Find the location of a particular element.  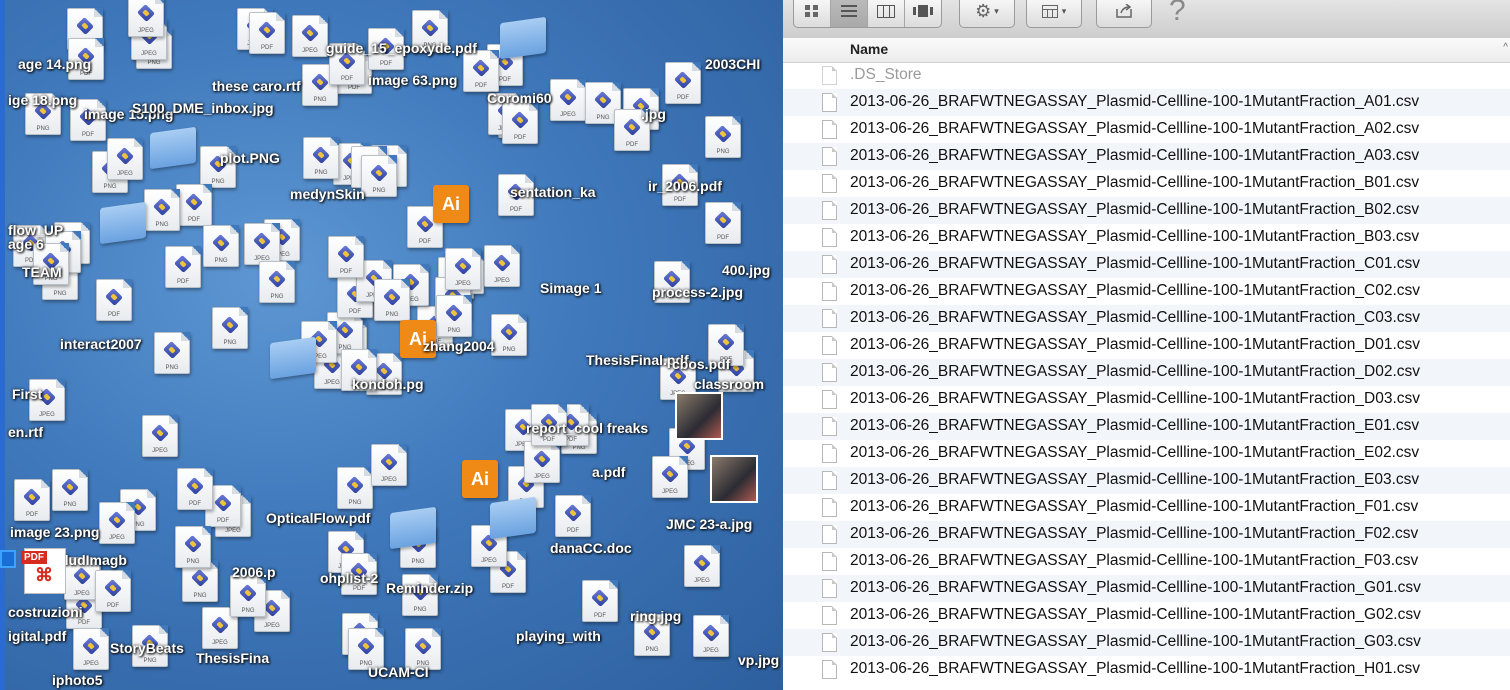

desktop-file-label: JMC 23-a.jpg is located at coordinates (709, 524).